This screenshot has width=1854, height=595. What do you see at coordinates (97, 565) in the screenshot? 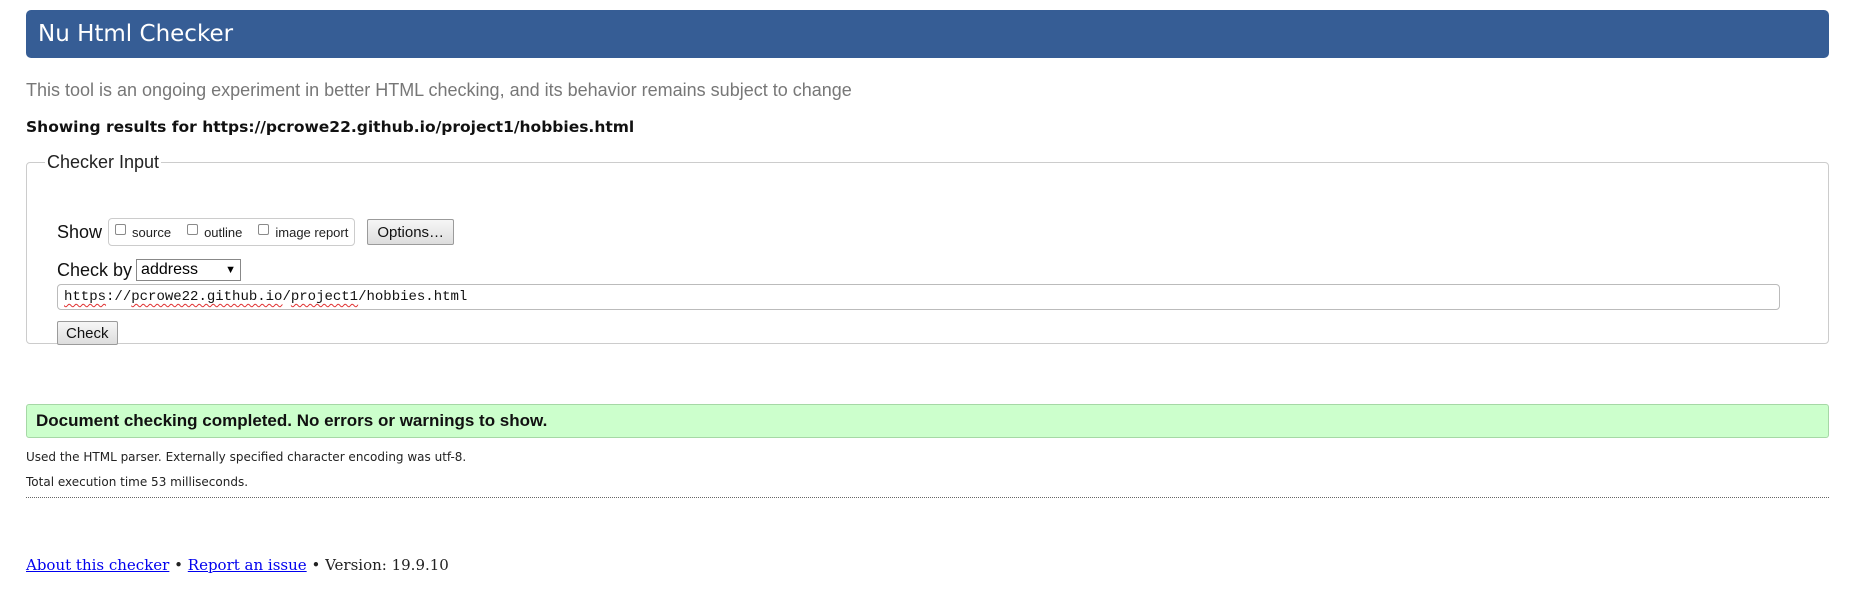
I see `about-link: About this checker` at bounding box center [97, 565].